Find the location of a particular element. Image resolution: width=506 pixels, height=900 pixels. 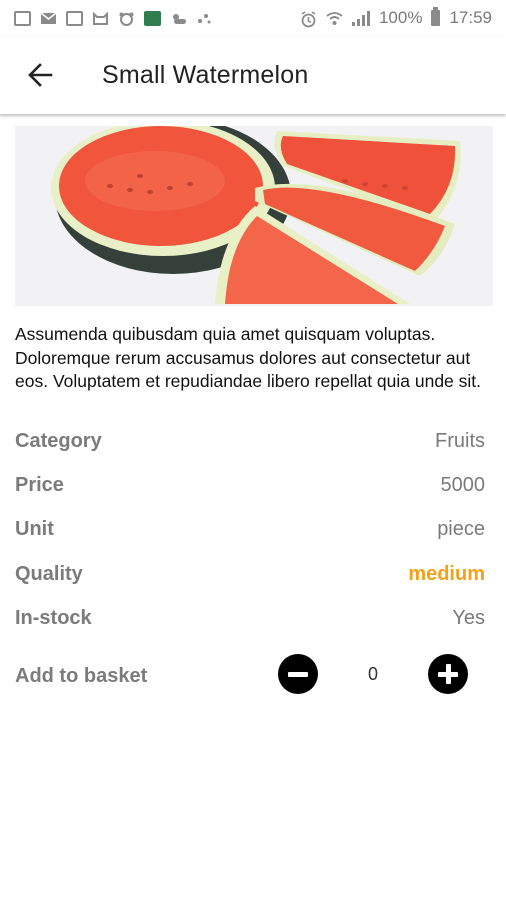

mail-icon is located at coordinates (48, 18).